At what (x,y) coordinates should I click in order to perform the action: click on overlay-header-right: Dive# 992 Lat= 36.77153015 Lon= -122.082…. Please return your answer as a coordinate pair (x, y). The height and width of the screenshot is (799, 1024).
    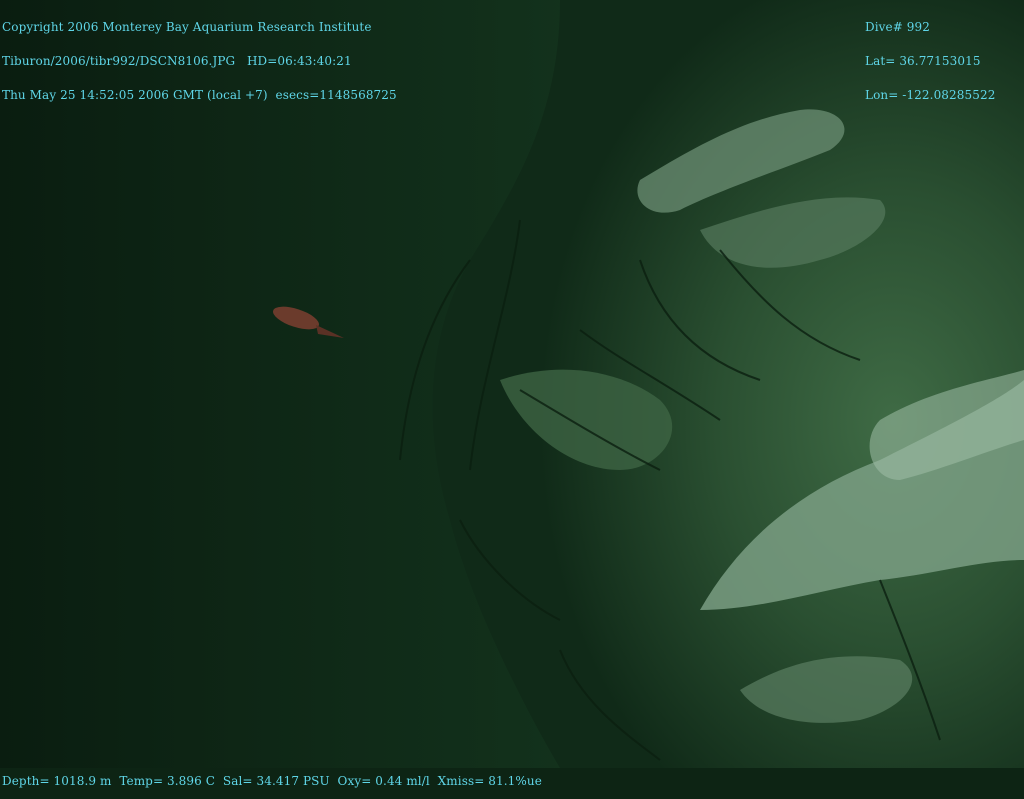
    Looking at the image, I should click on (930, 56).